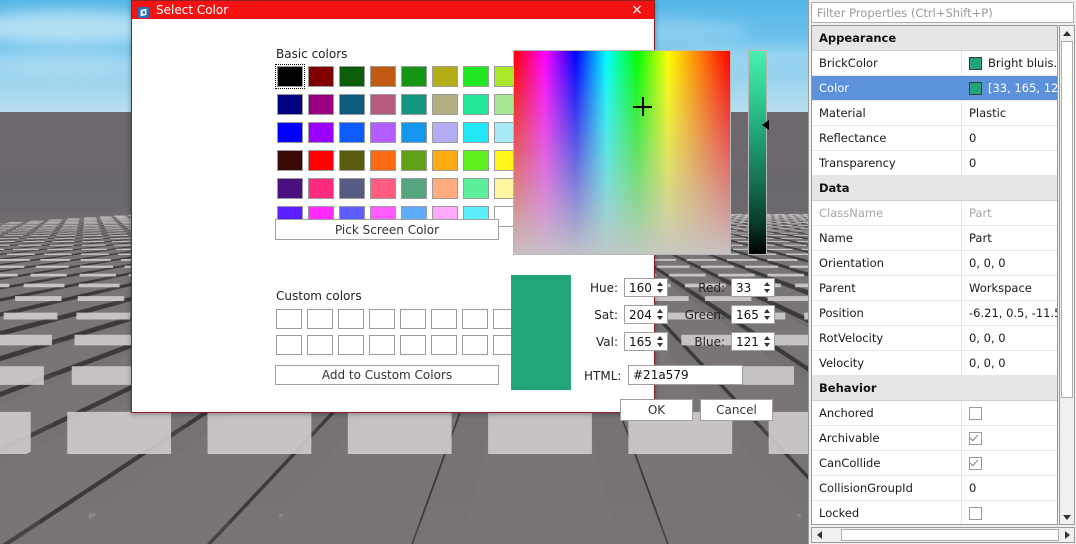 This screenshot has width=1076, height=544. I want to click on property-row: Position -6.21, 0.5, -11.54, so click(934, 313).